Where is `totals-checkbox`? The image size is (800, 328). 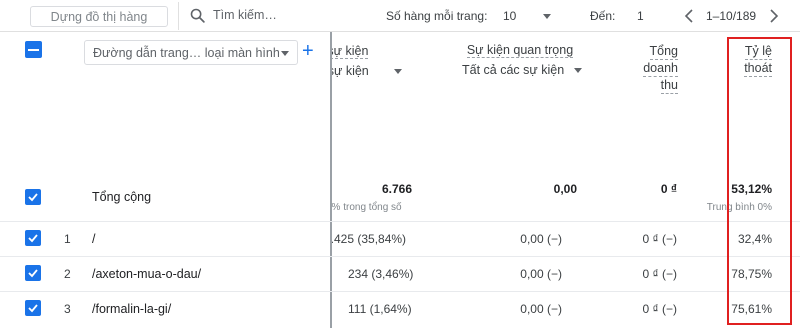 totals-checkbox is located at coordinates (33, 197).